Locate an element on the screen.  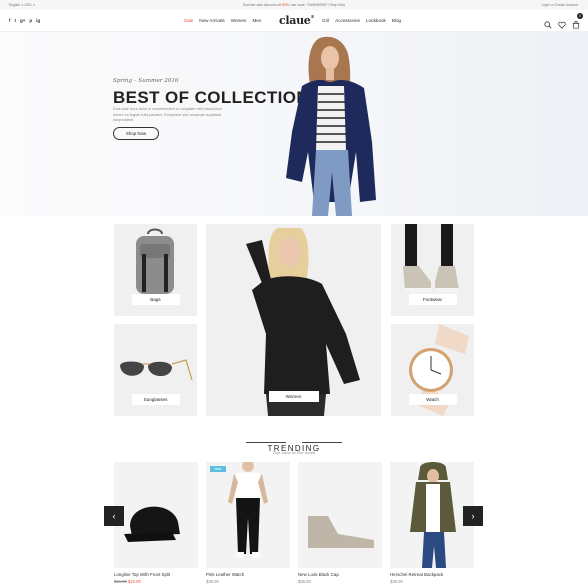
trending-subtitle: Top view in the week is located at coordinates (294, 452).